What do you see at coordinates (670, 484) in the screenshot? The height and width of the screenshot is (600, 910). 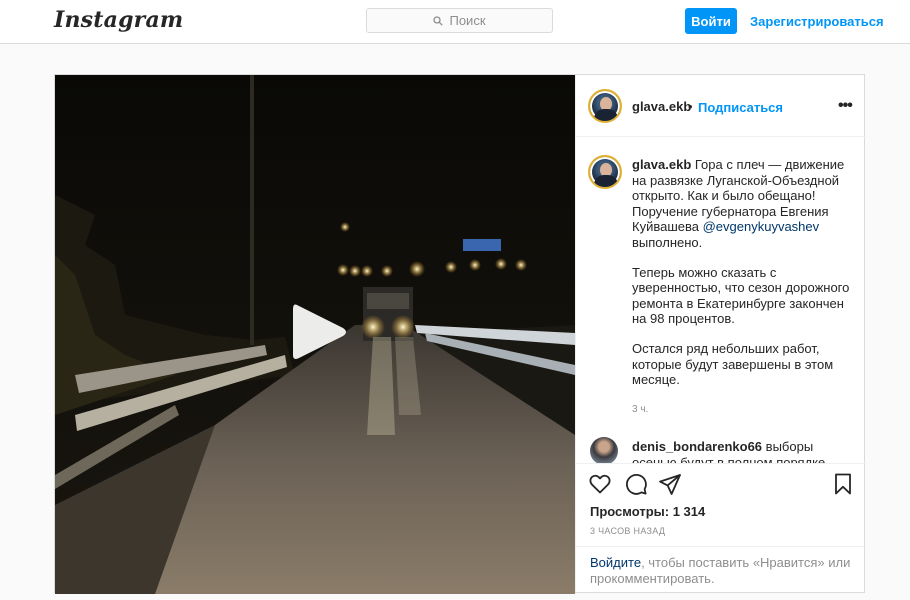 I see `share-icon` at bounding box center [670, 484].